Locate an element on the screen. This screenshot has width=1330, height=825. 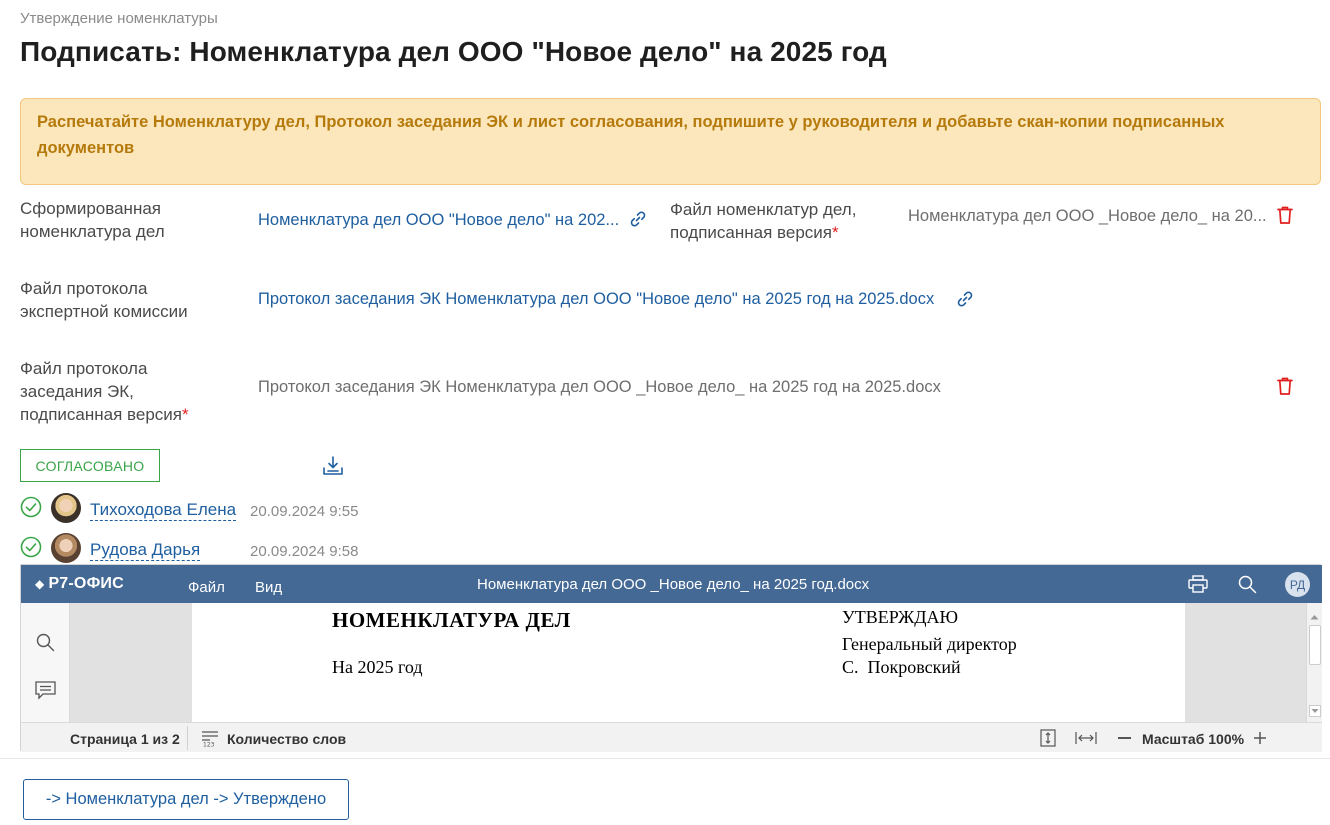
user-avatar: РД is located at coordinates (1297, 584).